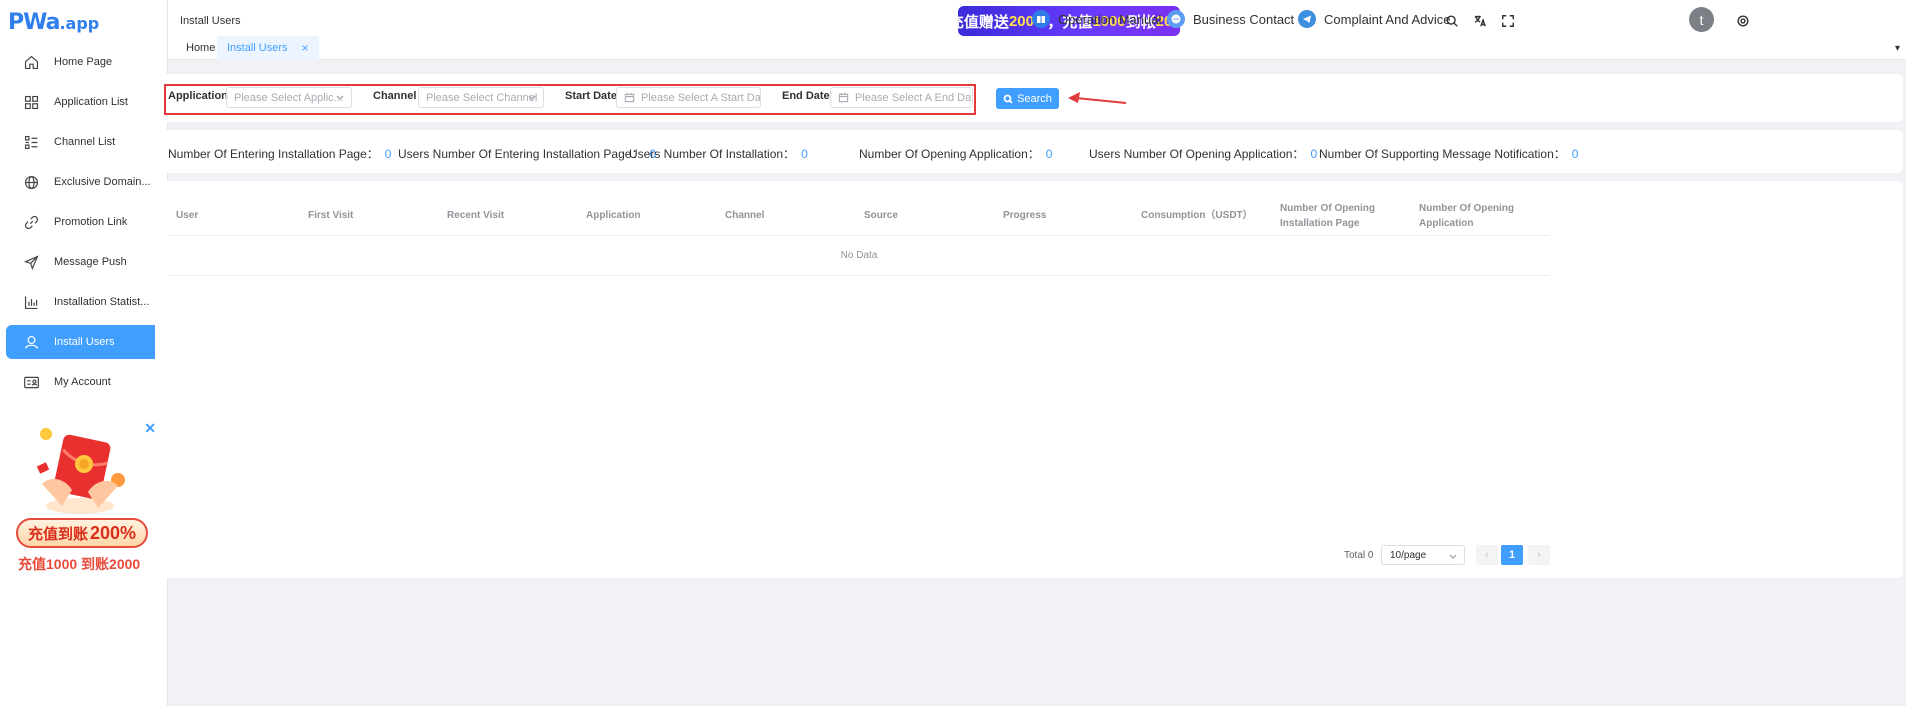  Describe the element at coordinates (859, 256) in the screenshot. I see `empty-table-row: No Data` at that location.